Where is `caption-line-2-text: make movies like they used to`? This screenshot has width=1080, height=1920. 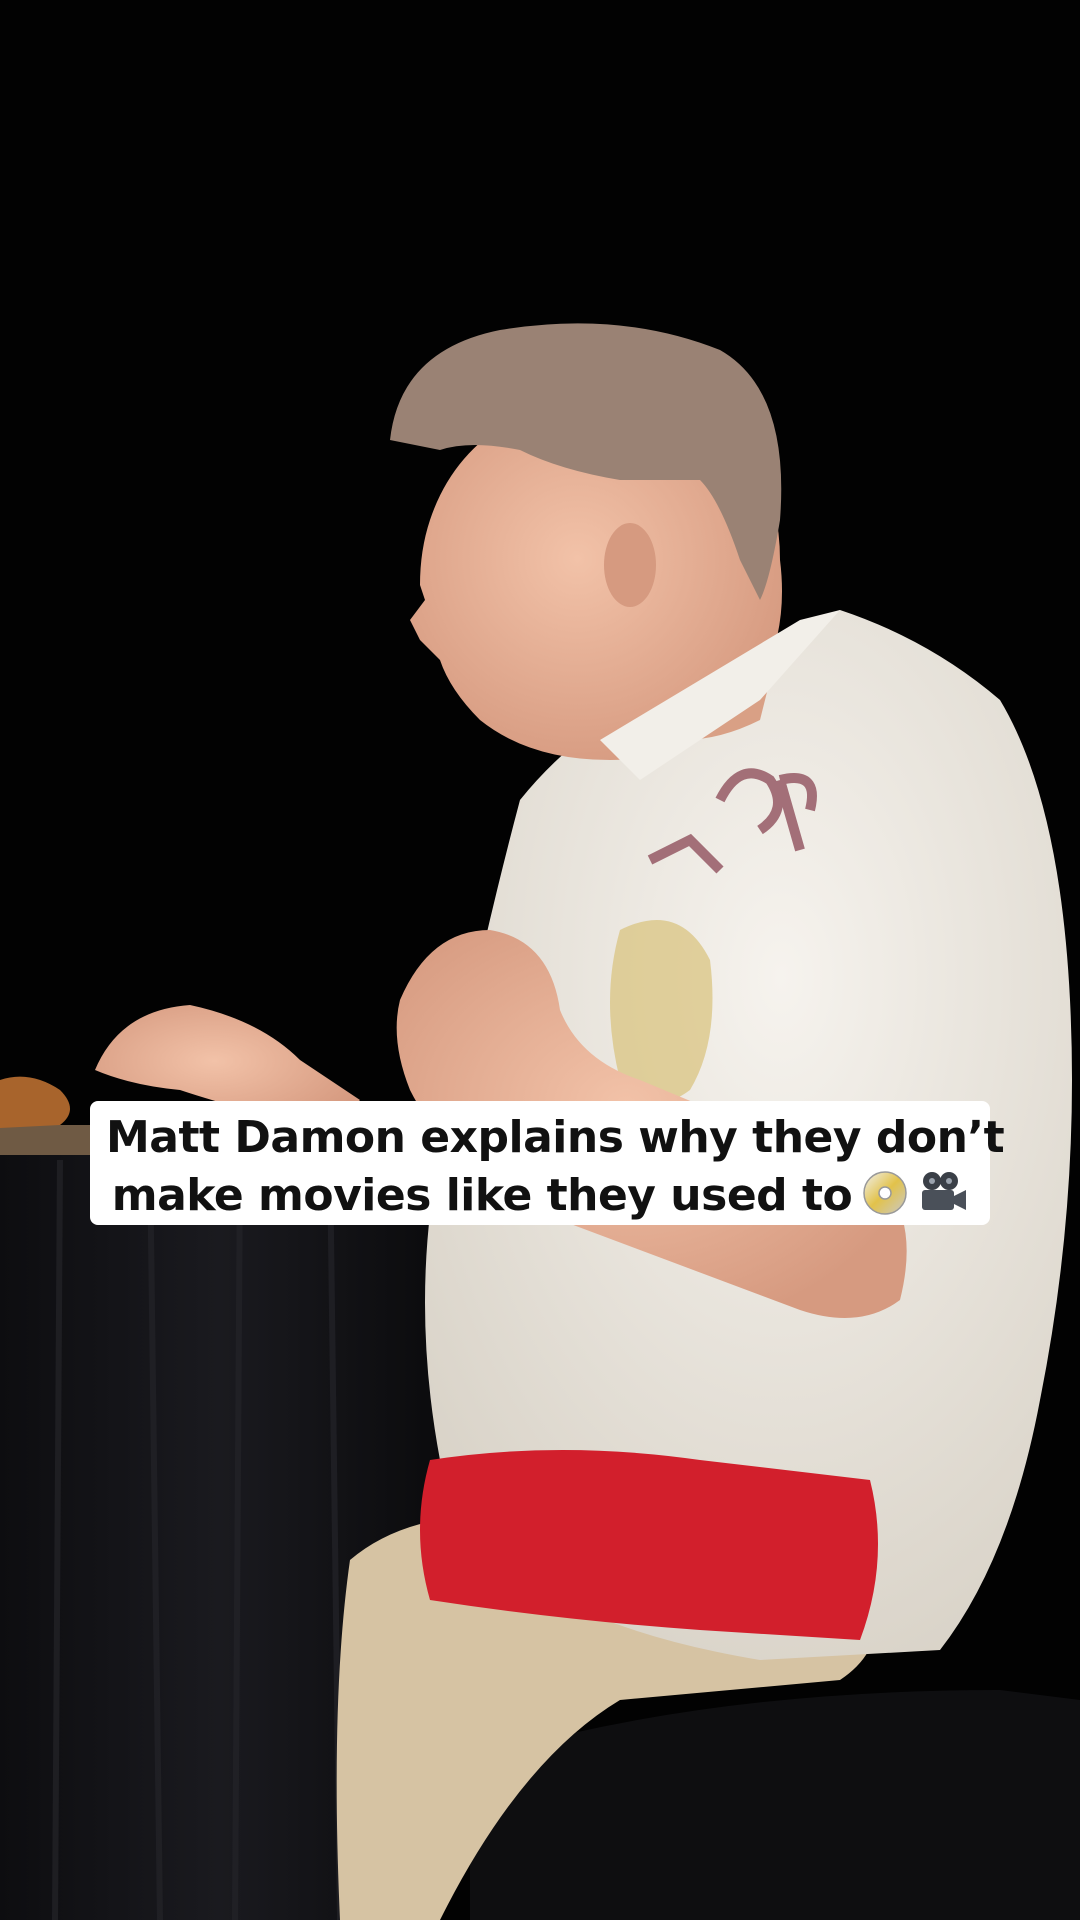
caption-line-2-text: make movies like they used to is located at coordinates (482, 1195).